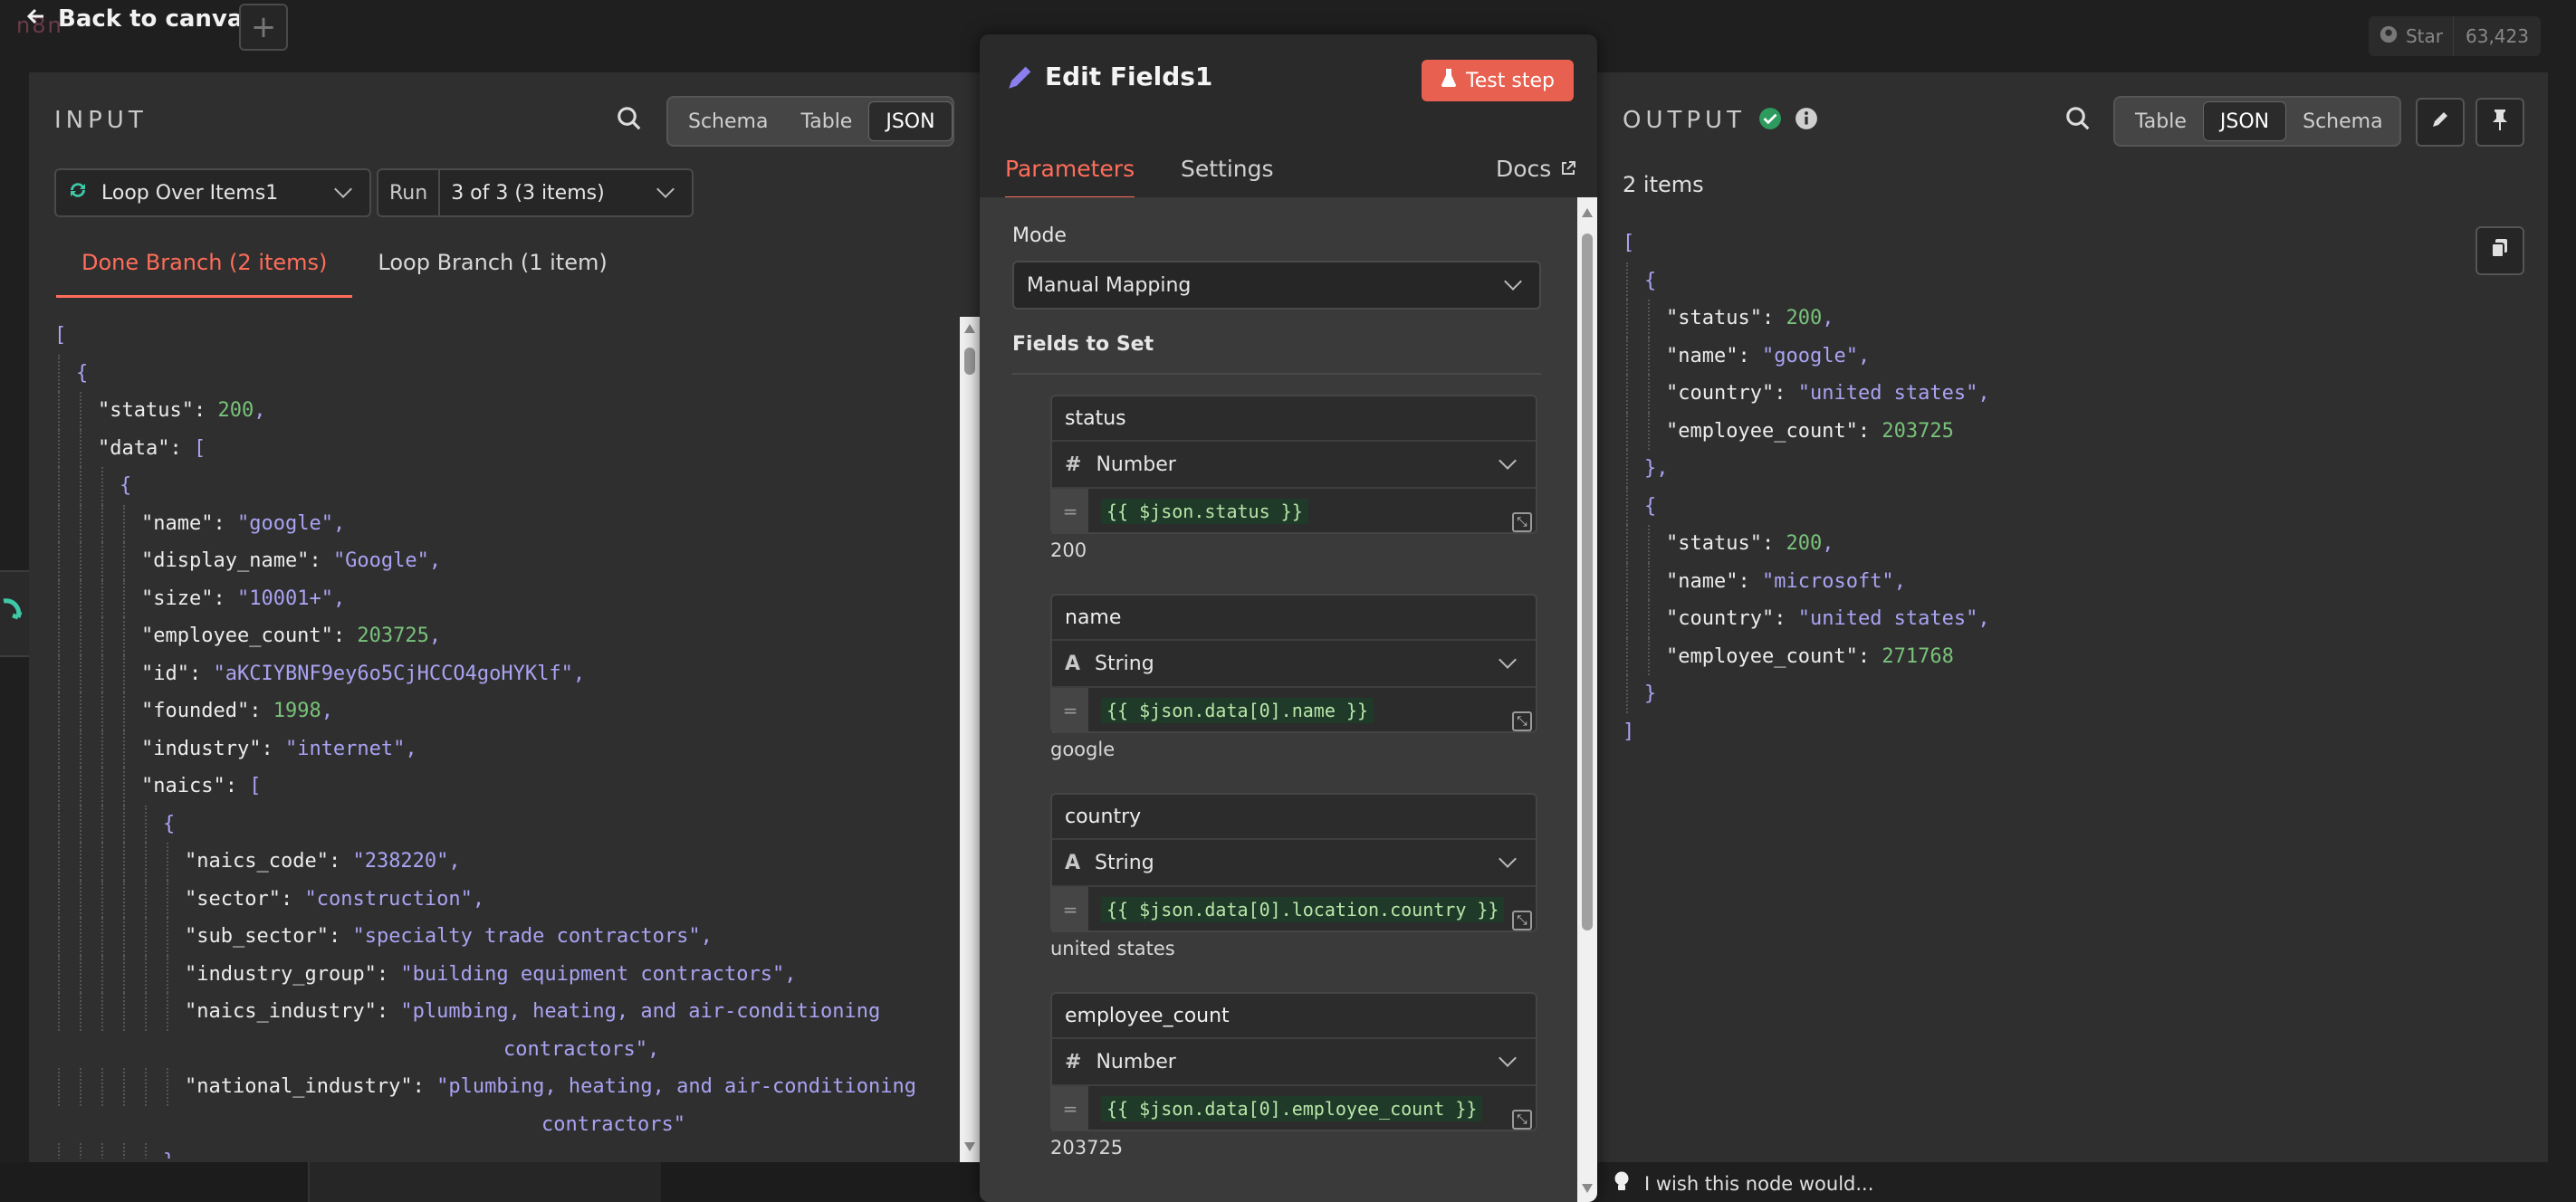 The width and height of the screenshot is (2576, 1202). What do you see at coordinates (910, 121) in the screenshot?
I see `input-view-json-tab: JSON` at bounding box center [910, 121].